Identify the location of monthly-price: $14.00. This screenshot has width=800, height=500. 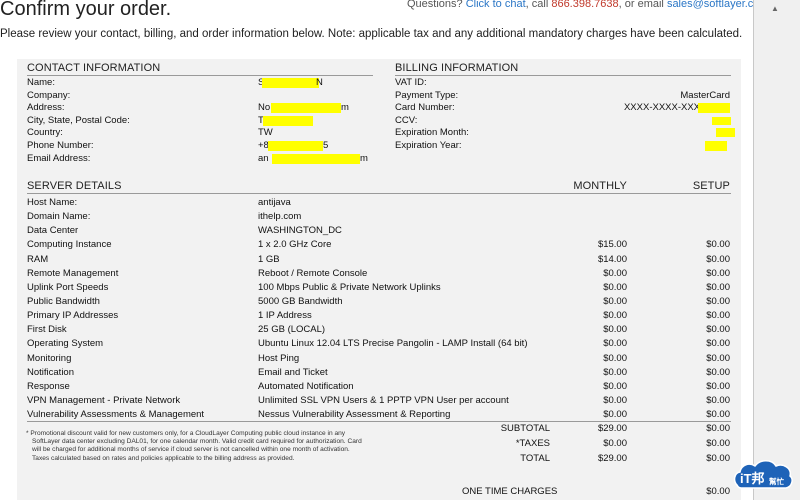
(612, 259).